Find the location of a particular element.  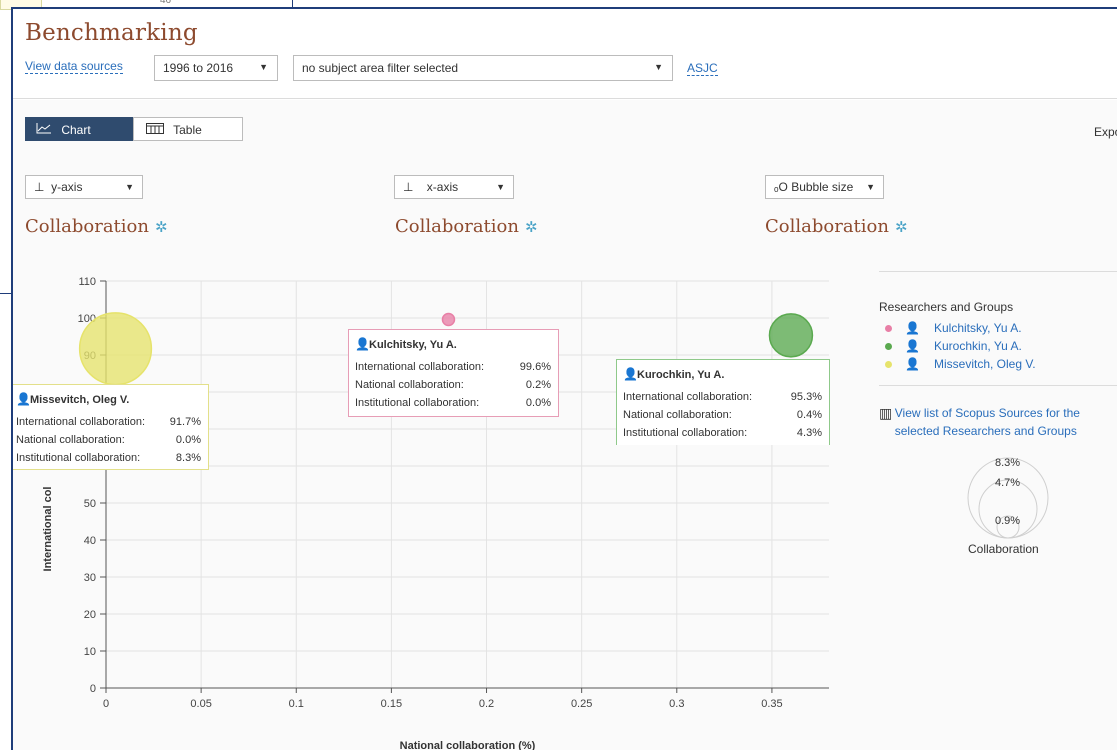

tooltip-row: International collaboration: 91.7% is located at coordinates (108, 422).